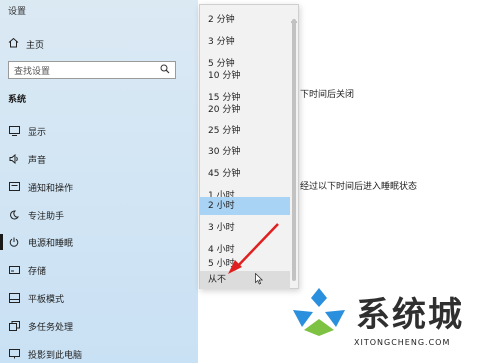  What do you see at coordinates (14, 131) in the screenshot?
I see `display-icon` at bounding box center [14, 131].